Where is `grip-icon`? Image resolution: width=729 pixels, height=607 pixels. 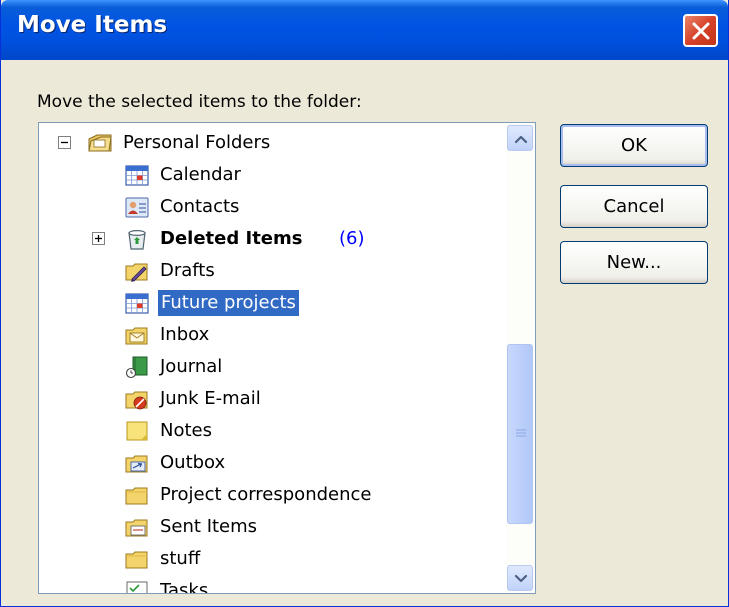 grip-icon is located at coordinates (521, 433).